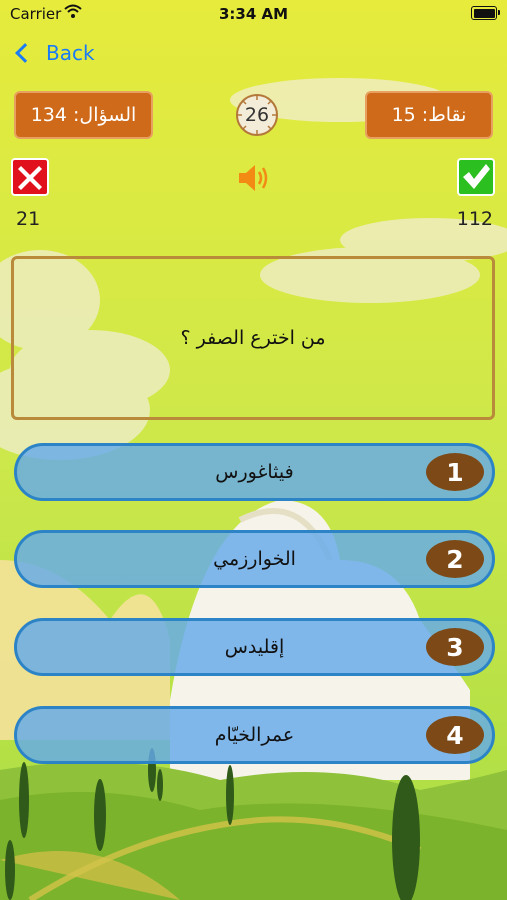  What do you see at coordinates (476, 177) in the screenshot?
I see `check-icon` at bounding box center [476, 177].